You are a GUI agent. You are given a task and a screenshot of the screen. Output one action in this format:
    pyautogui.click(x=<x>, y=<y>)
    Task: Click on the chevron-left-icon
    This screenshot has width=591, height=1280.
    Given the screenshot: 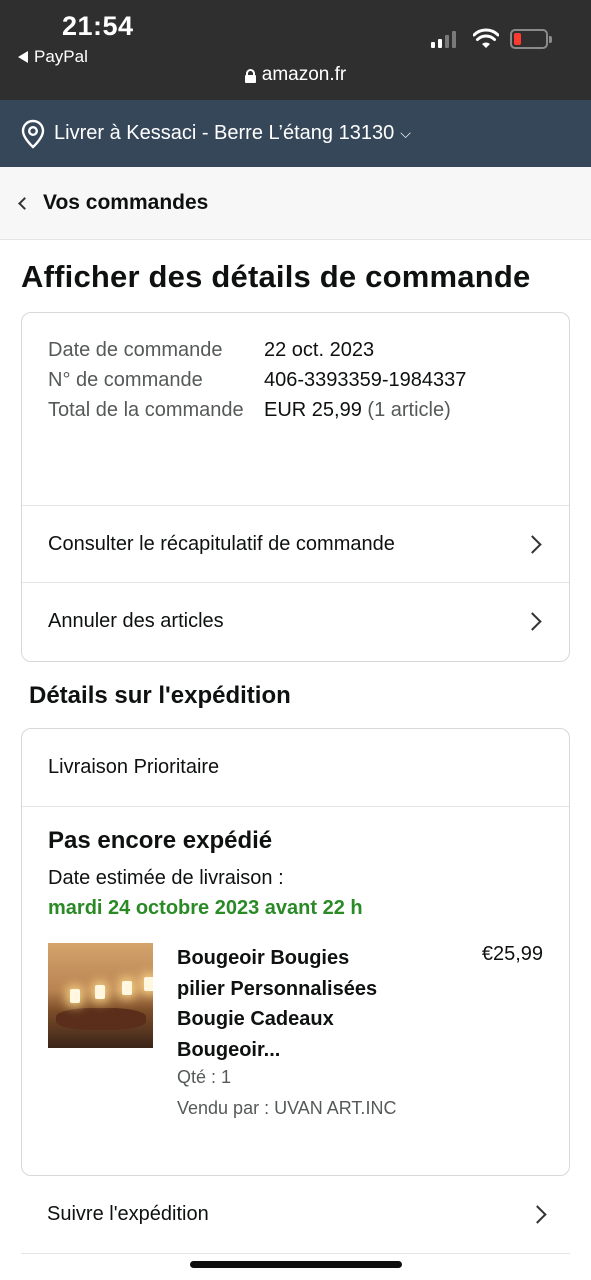 What is the action you would take?
    pyautogui.click(x=24, y=203)
    